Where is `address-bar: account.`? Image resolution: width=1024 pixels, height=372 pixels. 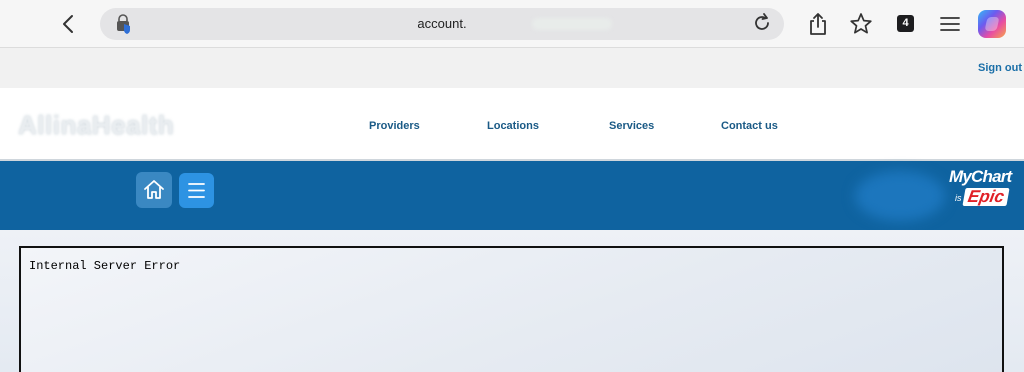 address-bar: account. is located at coordinates (442, 24).